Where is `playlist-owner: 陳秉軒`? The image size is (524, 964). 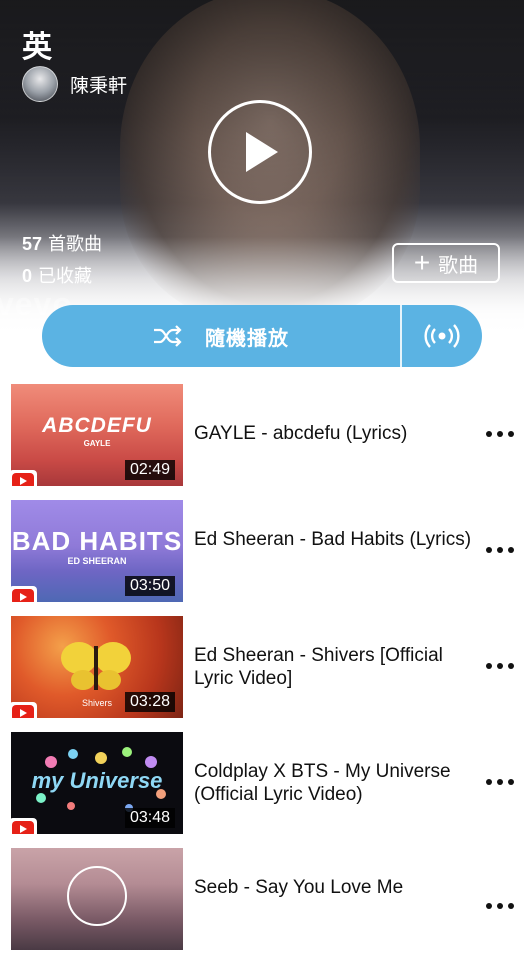 playlist-owner: 陳秉軒 is located at coordinates (74, 84).